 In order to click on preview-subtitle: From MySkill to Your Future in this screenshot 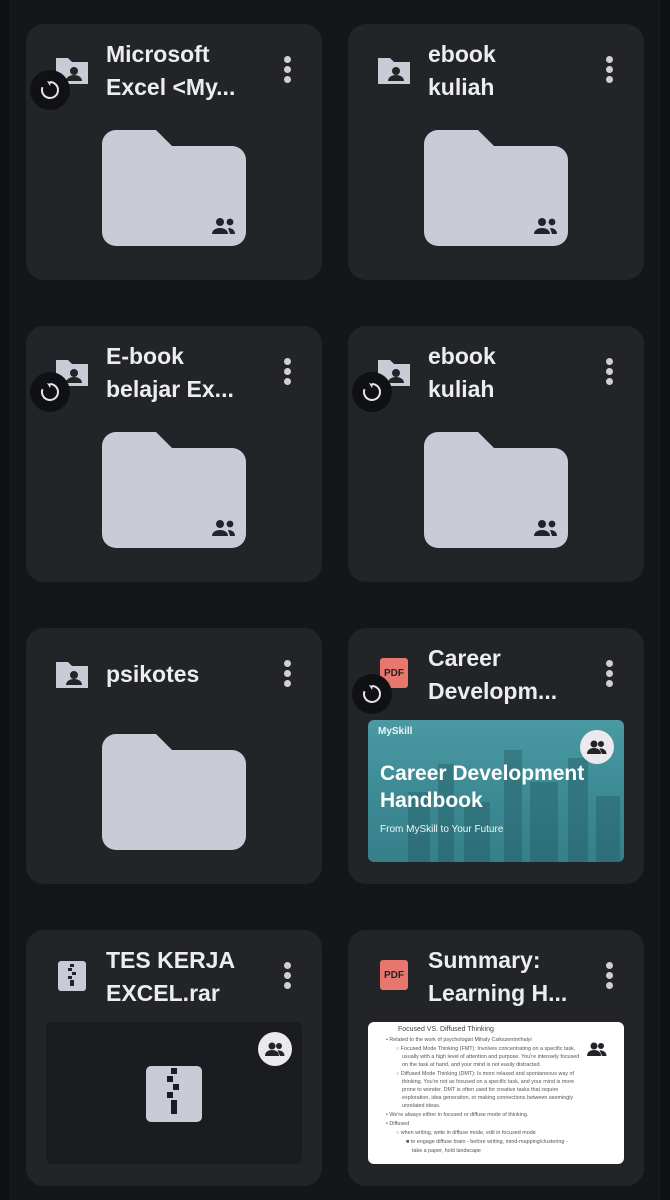, I will do `click(442, 829)`.